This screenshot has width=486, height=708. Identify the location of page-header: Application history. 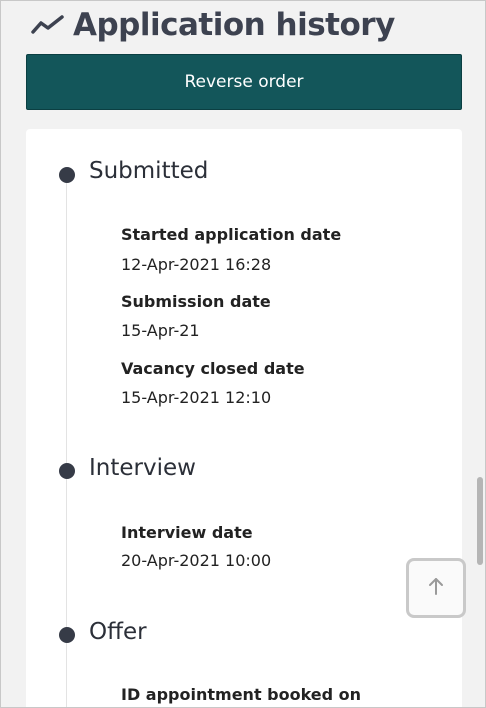
(213, 25).